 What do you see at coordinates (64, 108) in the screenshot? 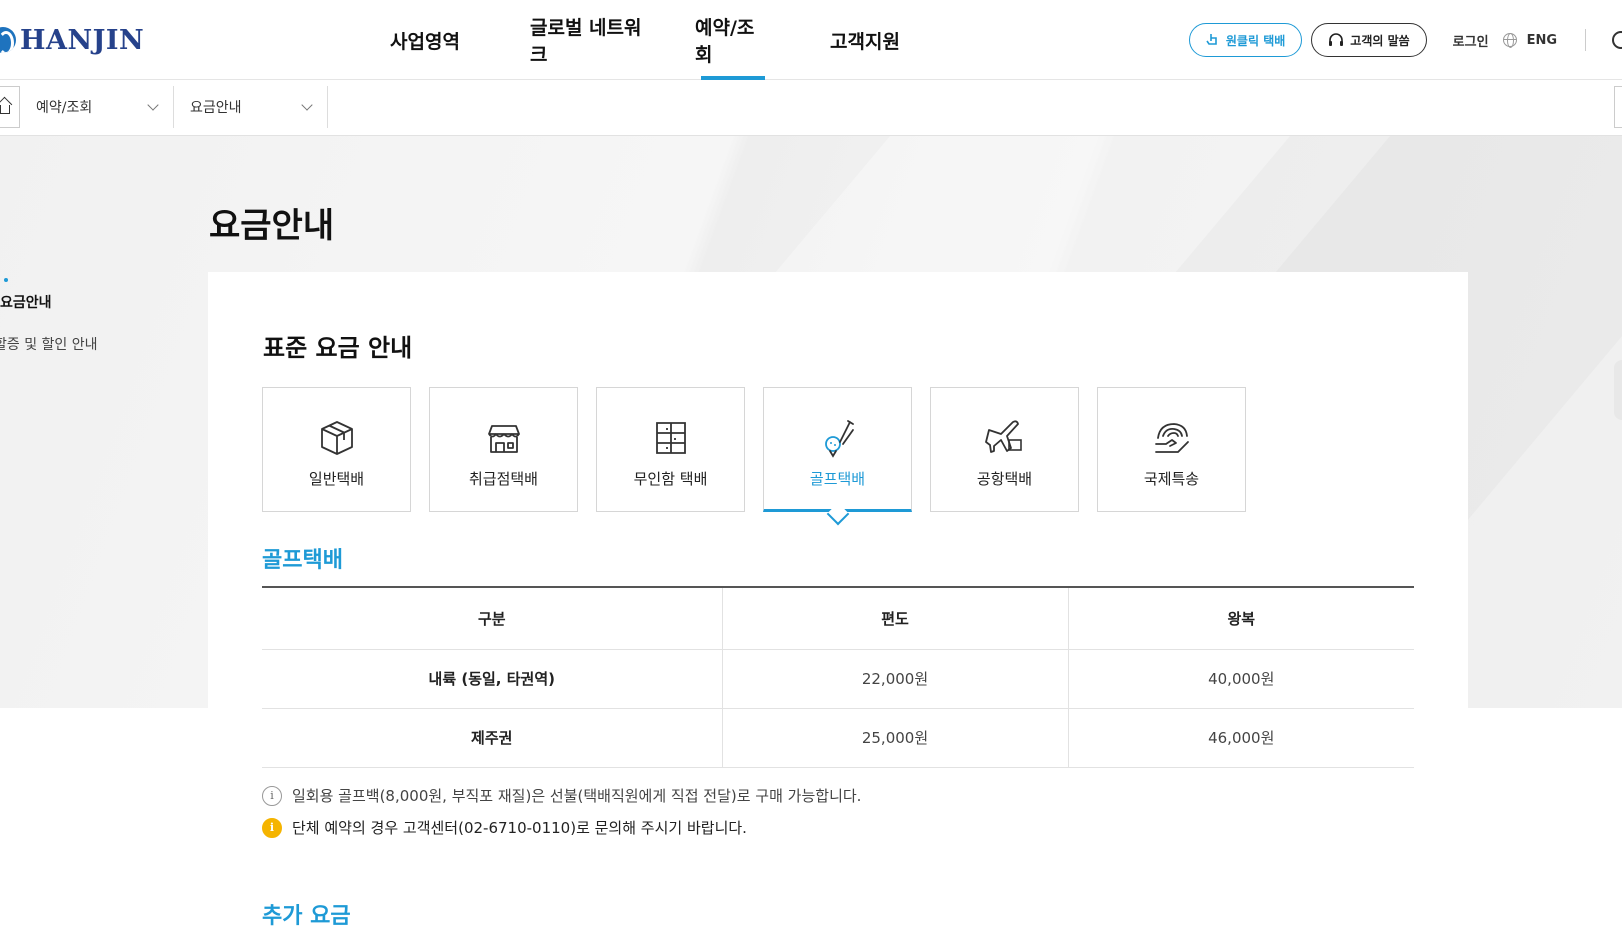
I see `breadcrumb-reservation-label: 예약/조회` at bounding box center [64, 108].